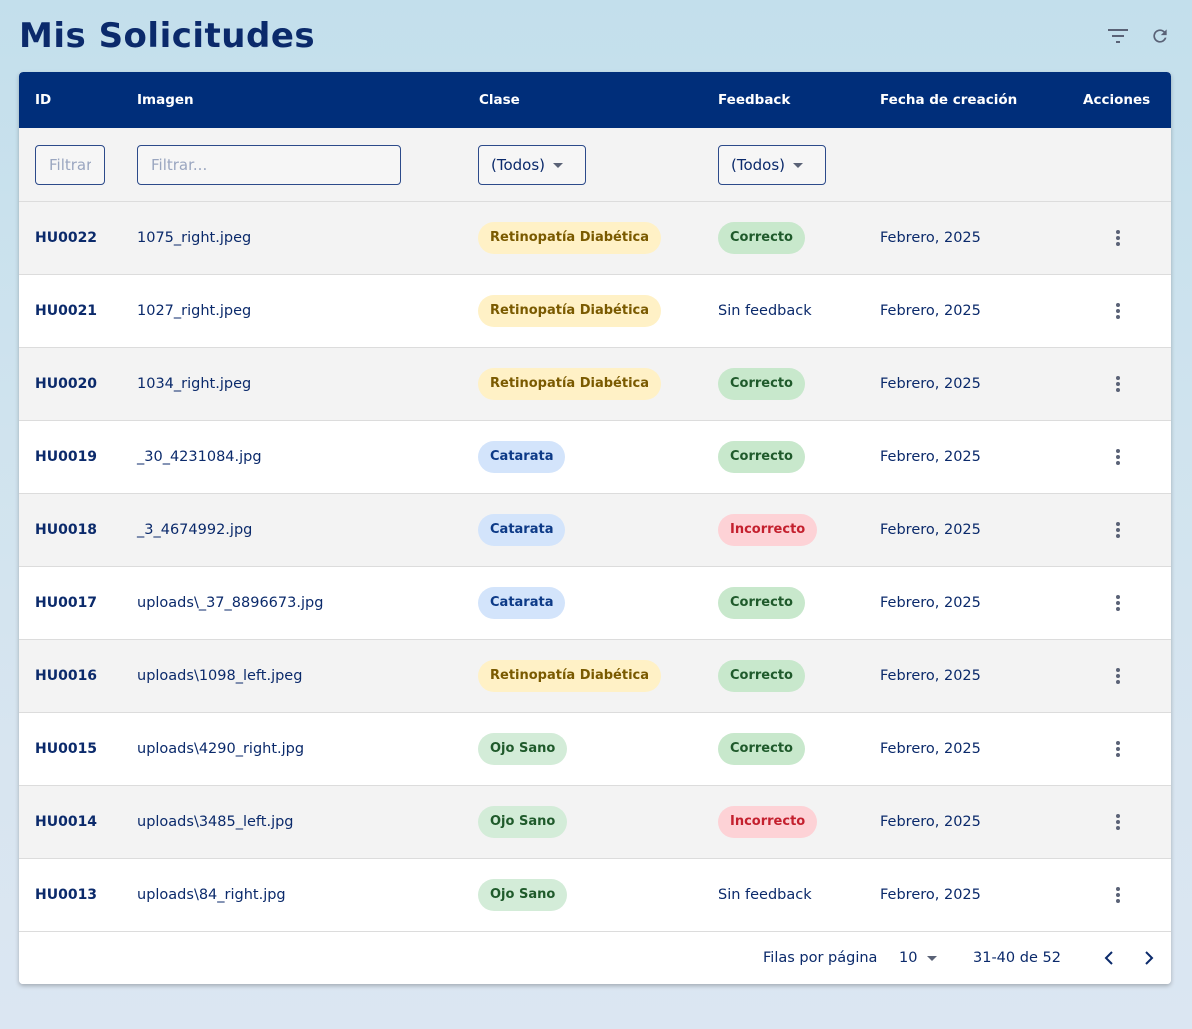  I want to click on feedback-text: Sin feedback, so click(765, 895).